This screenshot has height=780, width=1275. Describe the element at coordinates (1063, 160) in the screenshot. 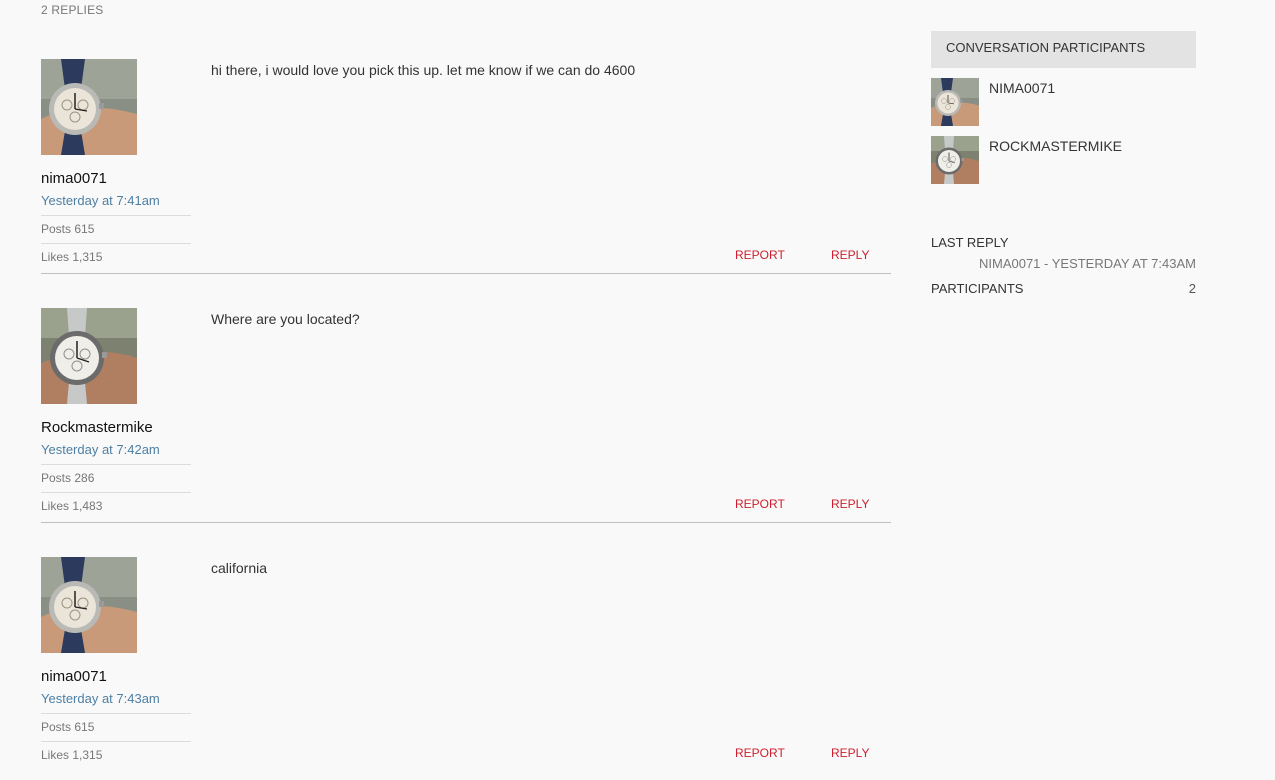

I see `participant-item: ROCKMASTERMIKE` at that location.